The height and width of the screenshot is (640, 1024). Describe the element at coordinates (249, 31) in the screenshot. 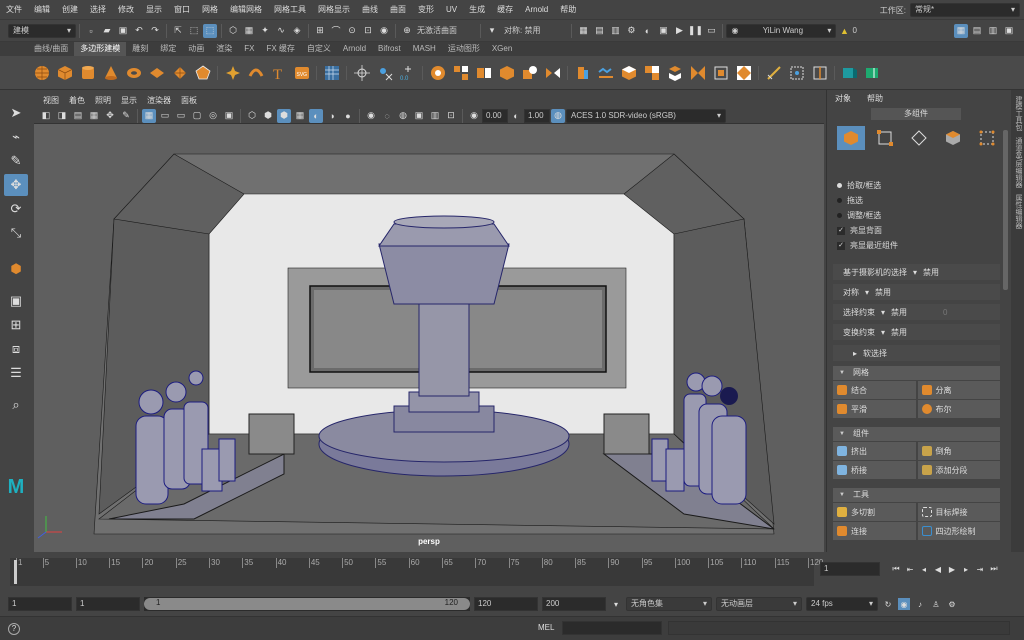

I see `mask-icon: ▦` at that location.